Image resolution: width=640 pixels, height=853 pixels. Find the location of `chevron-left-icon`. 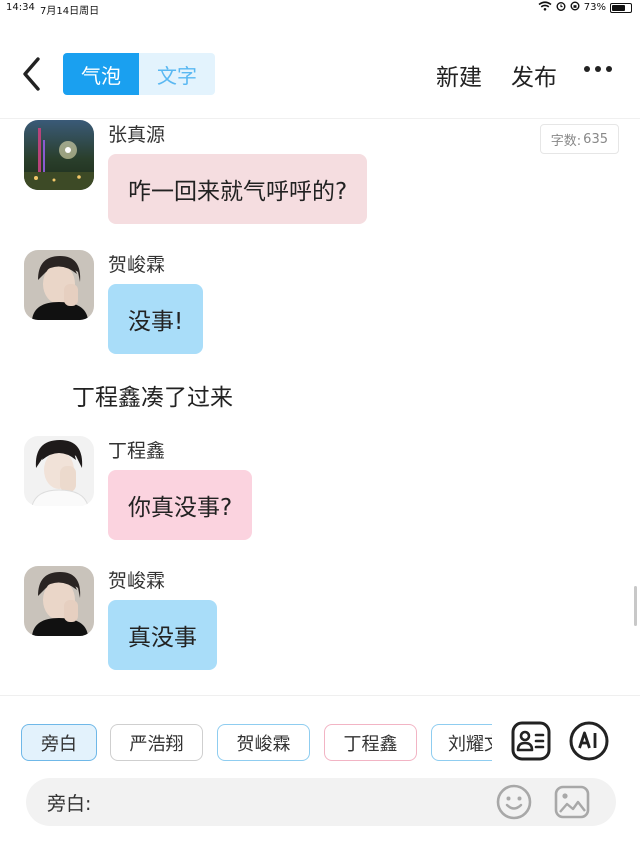

chevron-left-icon is located at coordinates (31, 74).